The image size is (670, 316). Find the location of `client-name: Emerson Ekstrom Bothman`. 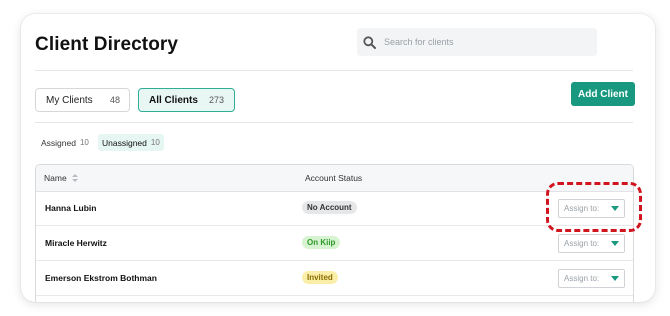

client-name: Emerson Ekstrom Bothman is located at coordinates (101, 278).